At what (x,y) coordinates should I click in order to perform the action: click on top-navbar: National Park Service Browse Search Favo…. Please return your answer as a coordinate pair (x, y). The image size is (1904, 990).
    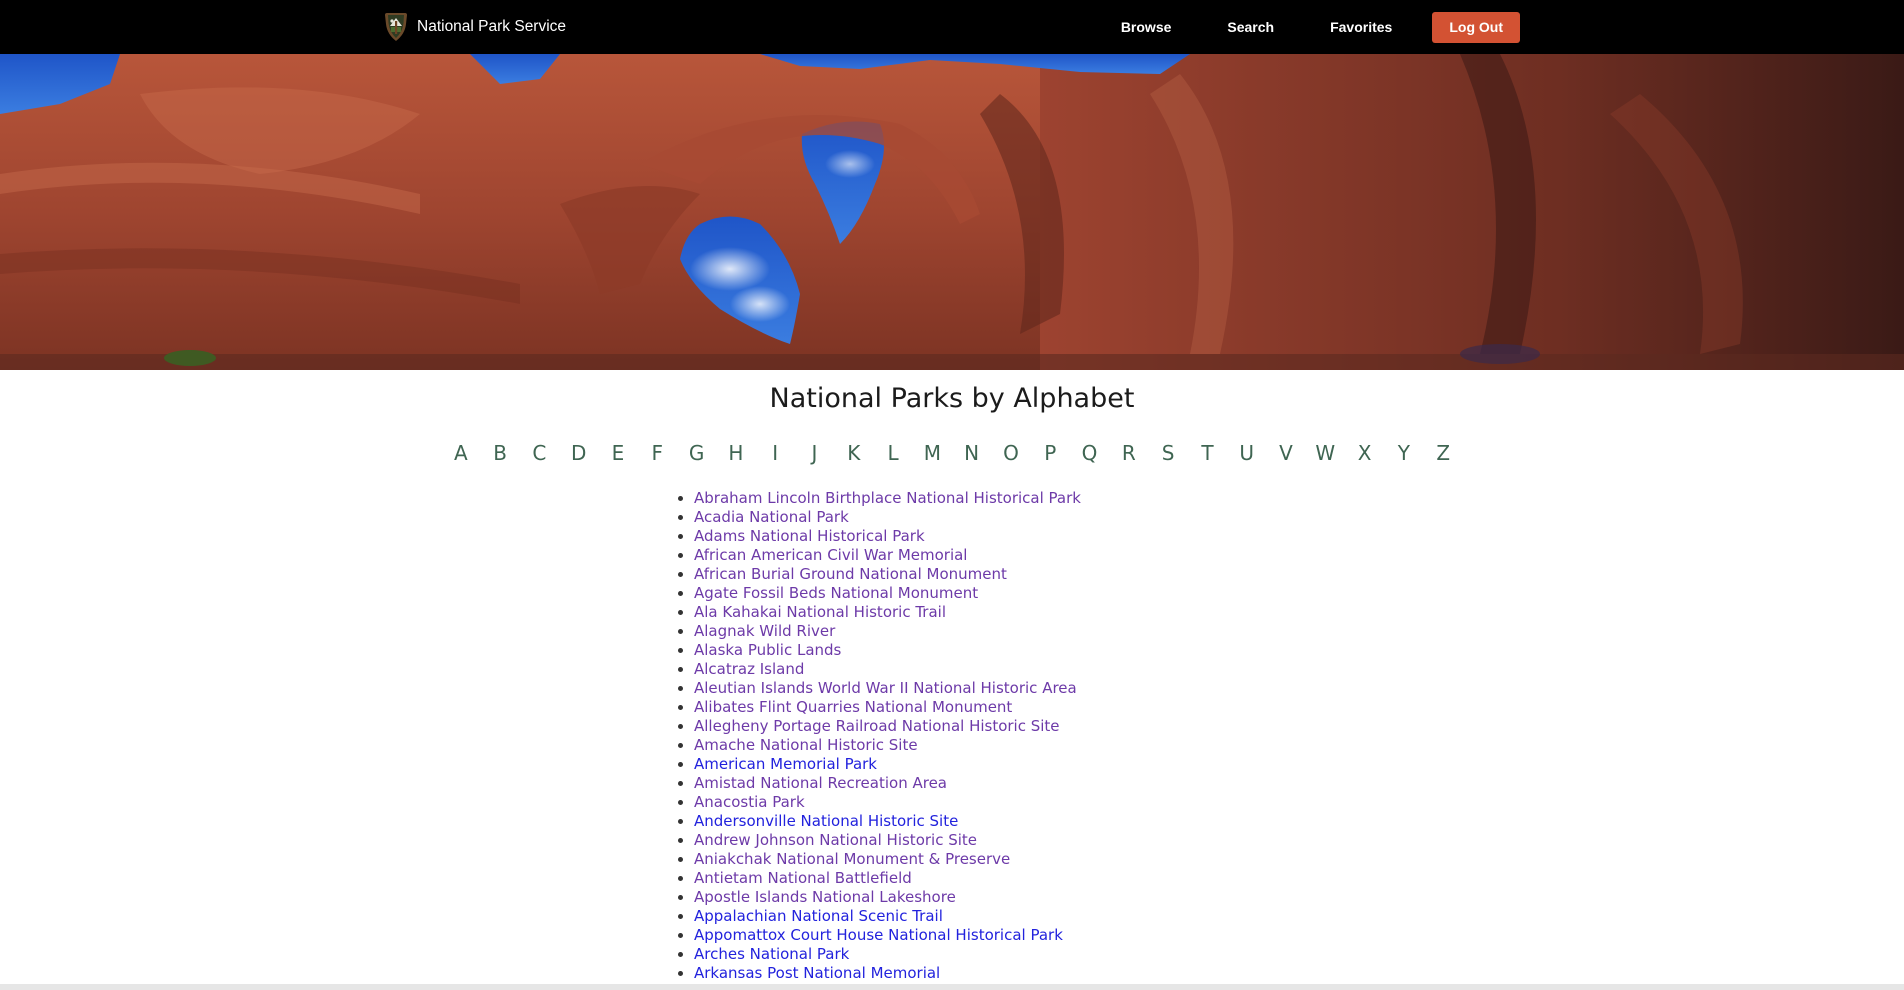
    Looking at the image, I should click on (952, 27).